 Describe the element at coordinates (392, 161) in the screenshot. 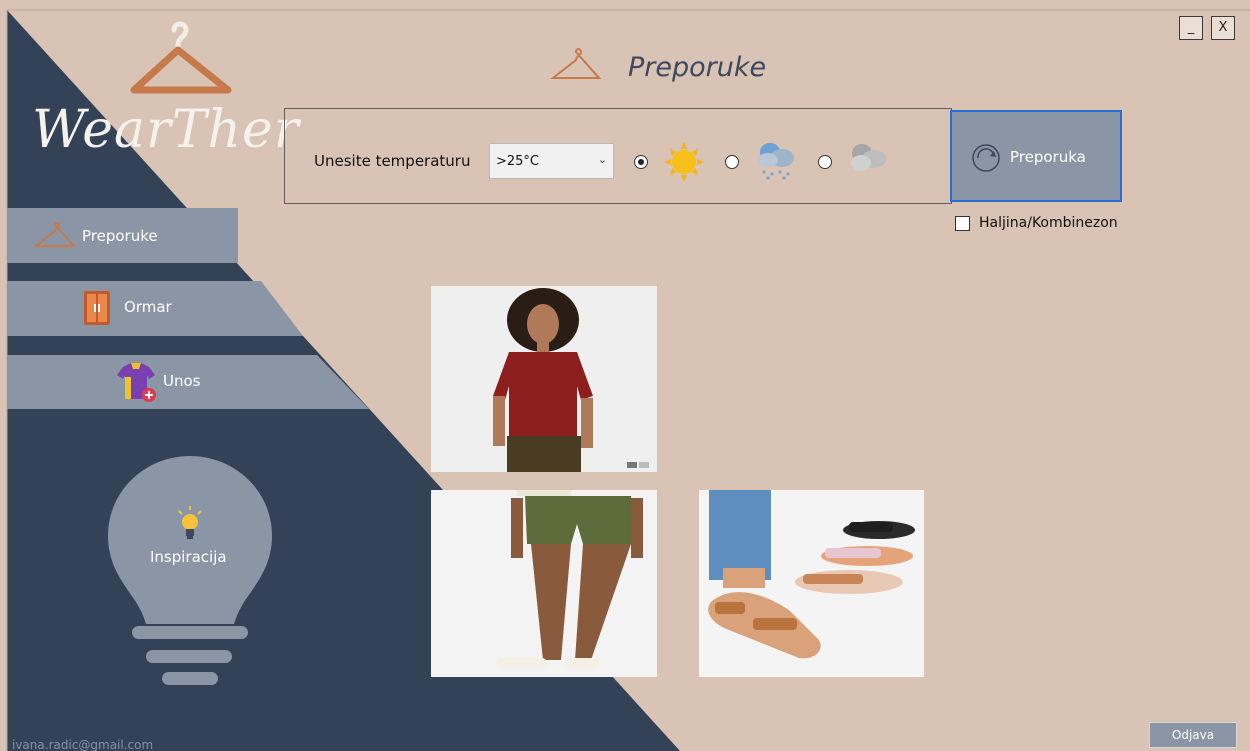

I see `temperature-label: Unesite temperaturu` at that location.